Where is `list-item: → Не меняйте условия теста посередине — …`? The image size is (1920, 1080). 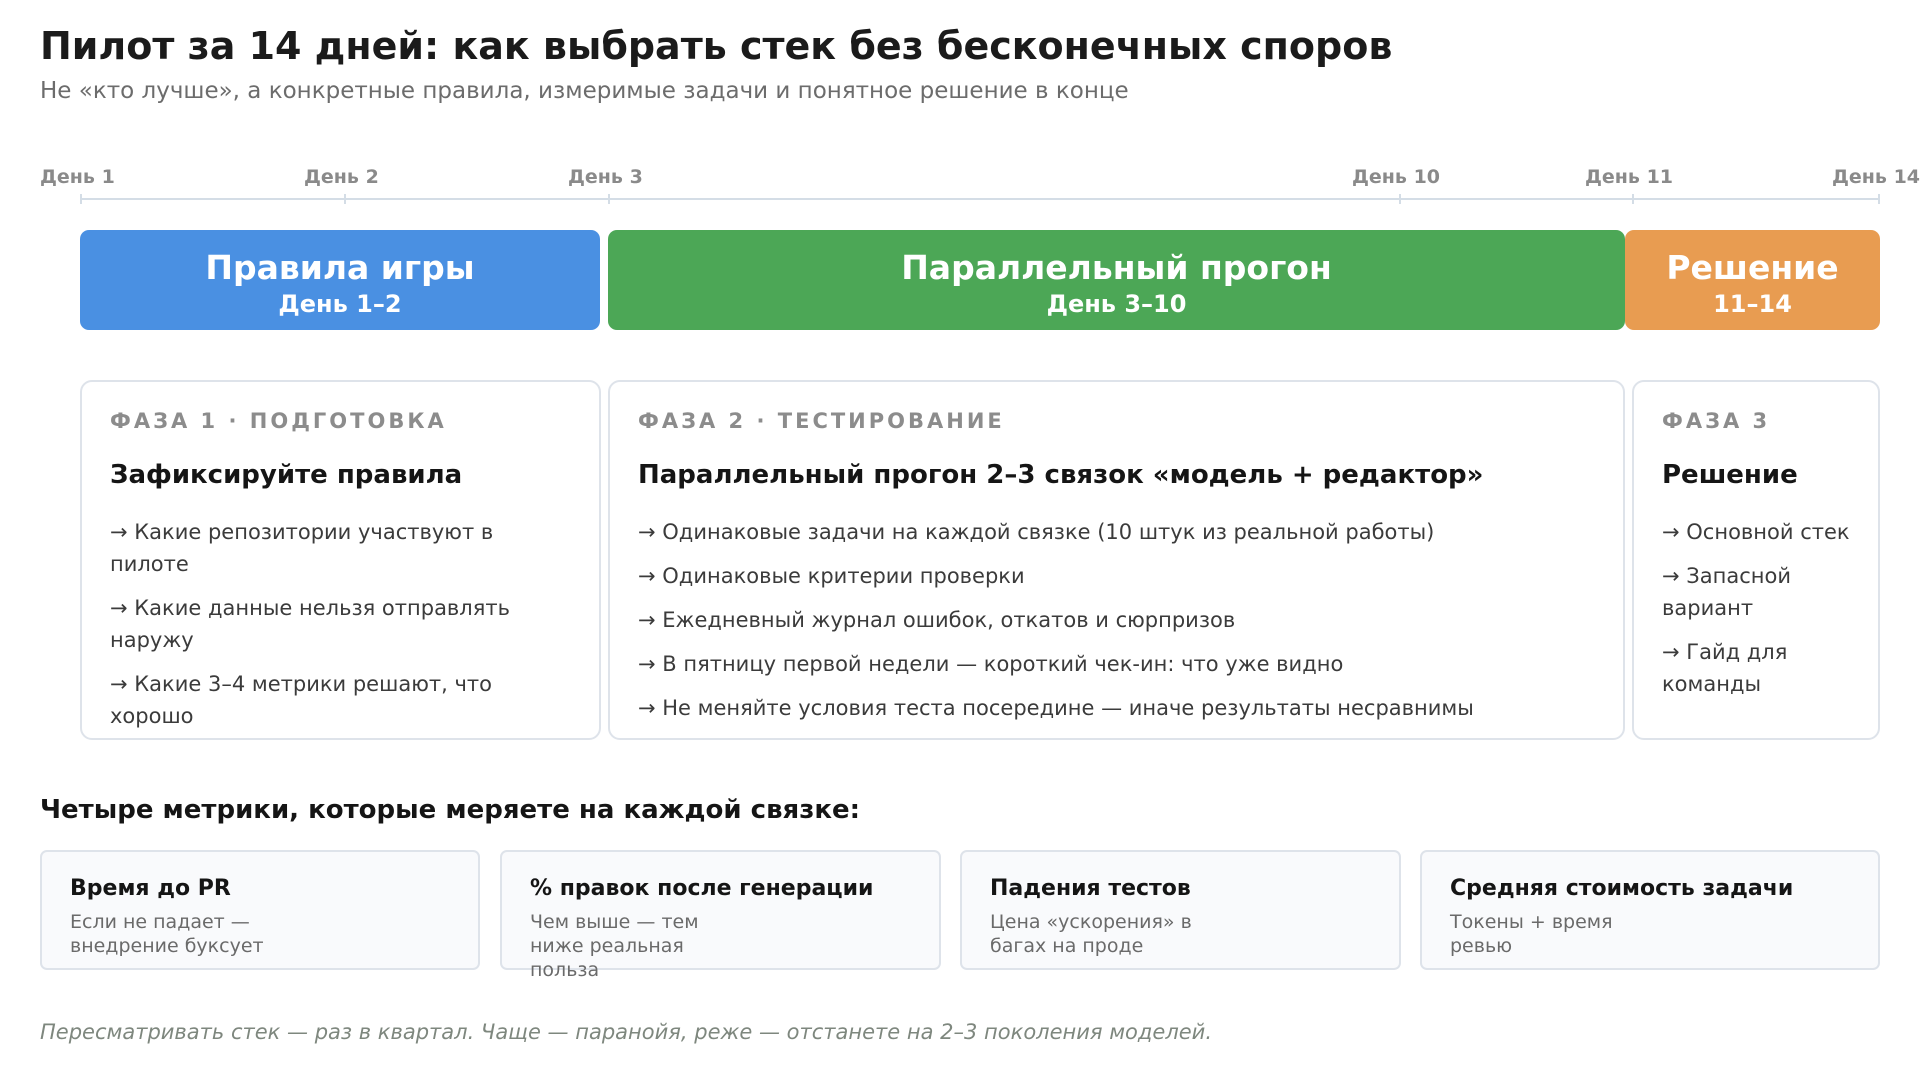
list-item: → Не меняйте условия теста посередине — … is located at coordinates (1056, 708).